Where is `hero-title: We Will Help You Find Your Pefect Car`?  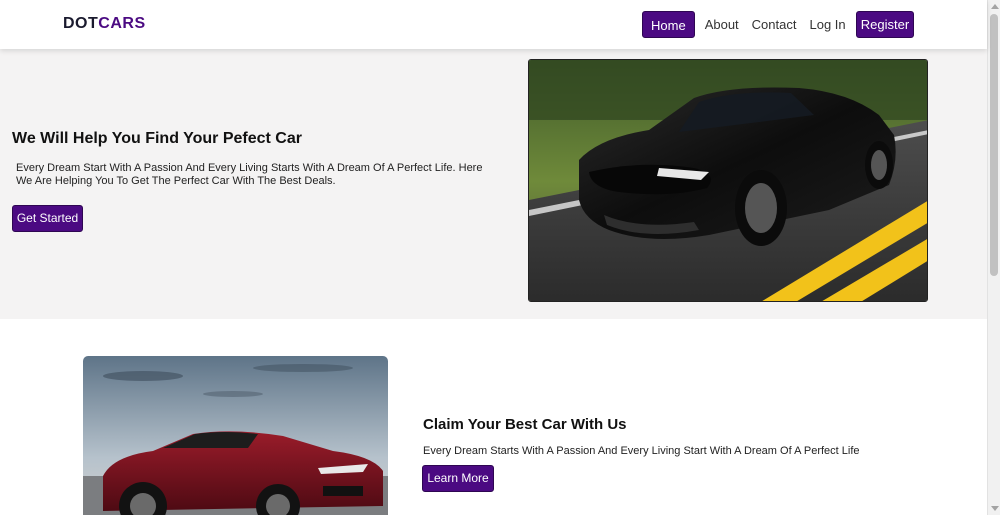
hero-title: We Will Help You Find Your Pefect Car is located at coordinates (157, 138).